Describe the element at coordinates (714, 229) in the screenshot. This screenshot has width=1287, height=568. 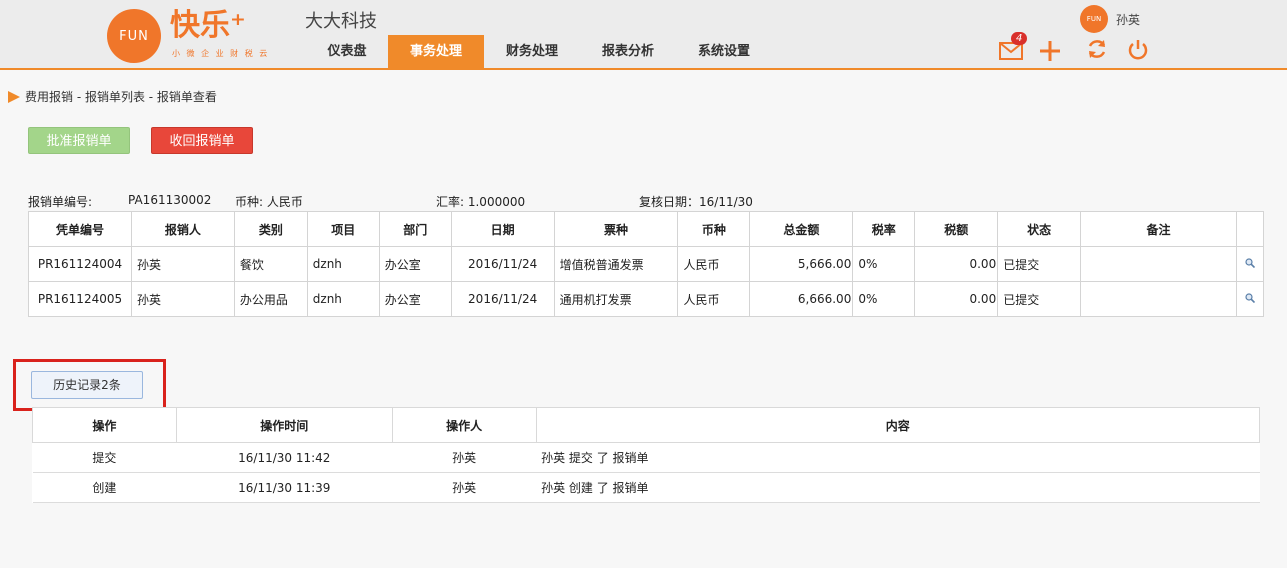
I see `column-header: 币种` at that location.